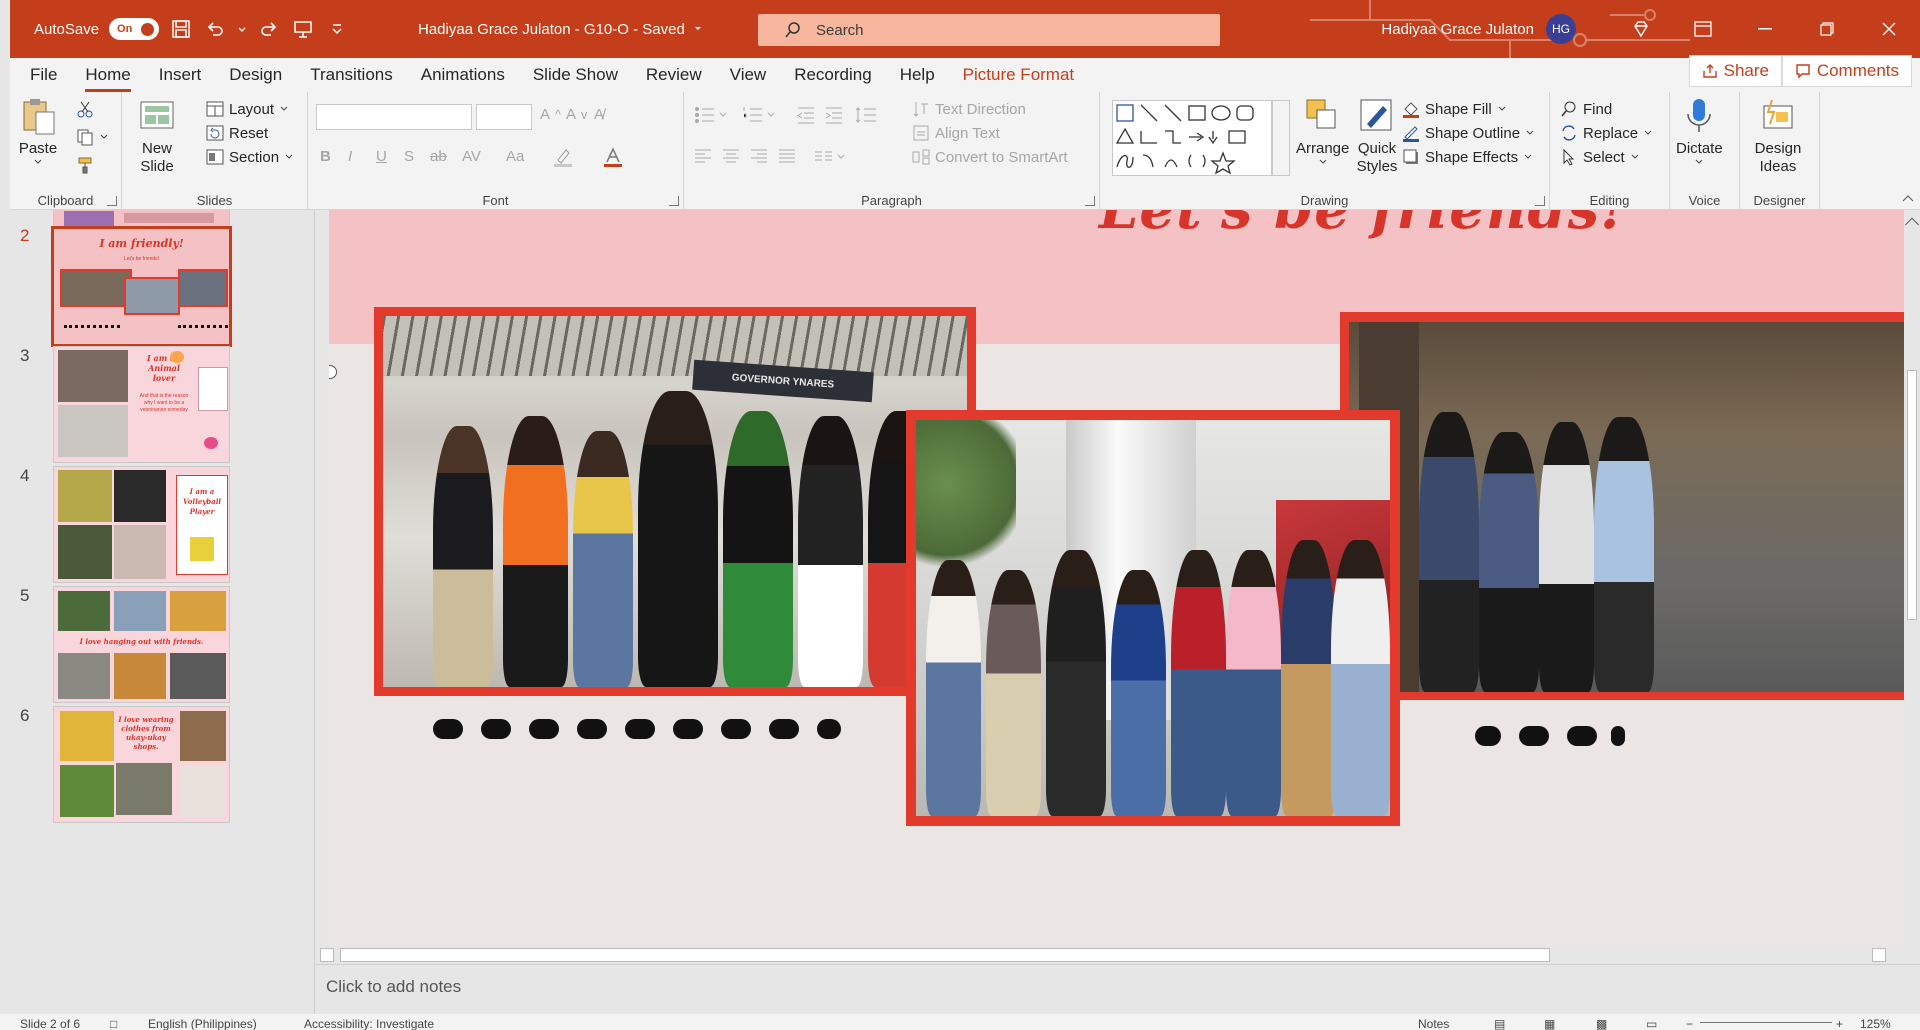  Describe the element at coordinates (157, 136) in the screenshot. I see `new-slide-button: New Slide` at that location.